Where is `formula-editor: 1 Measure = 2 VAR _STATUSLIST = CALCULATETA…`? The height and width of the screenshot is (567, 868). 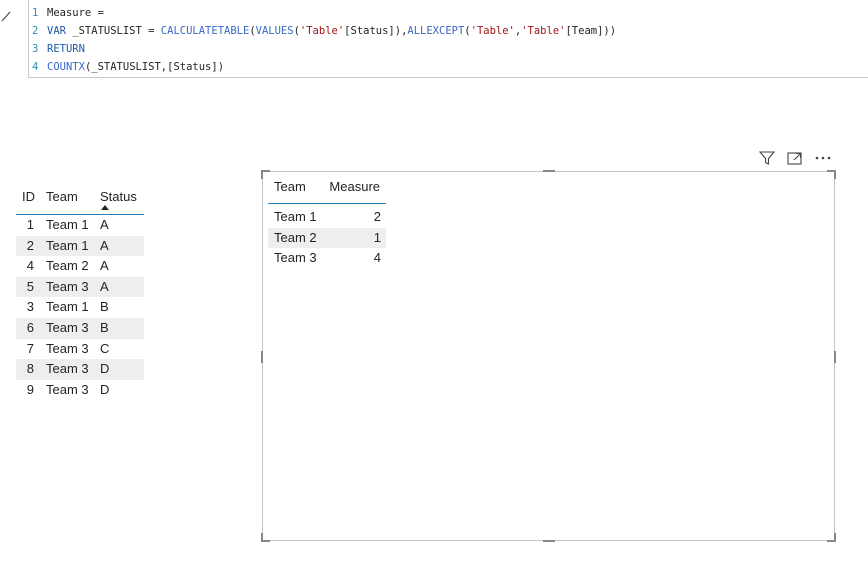
formula-editor: 1 Measure = 2 VAR _STATUSLIST = CALCULATETA… is located at coordinates (448, 39).